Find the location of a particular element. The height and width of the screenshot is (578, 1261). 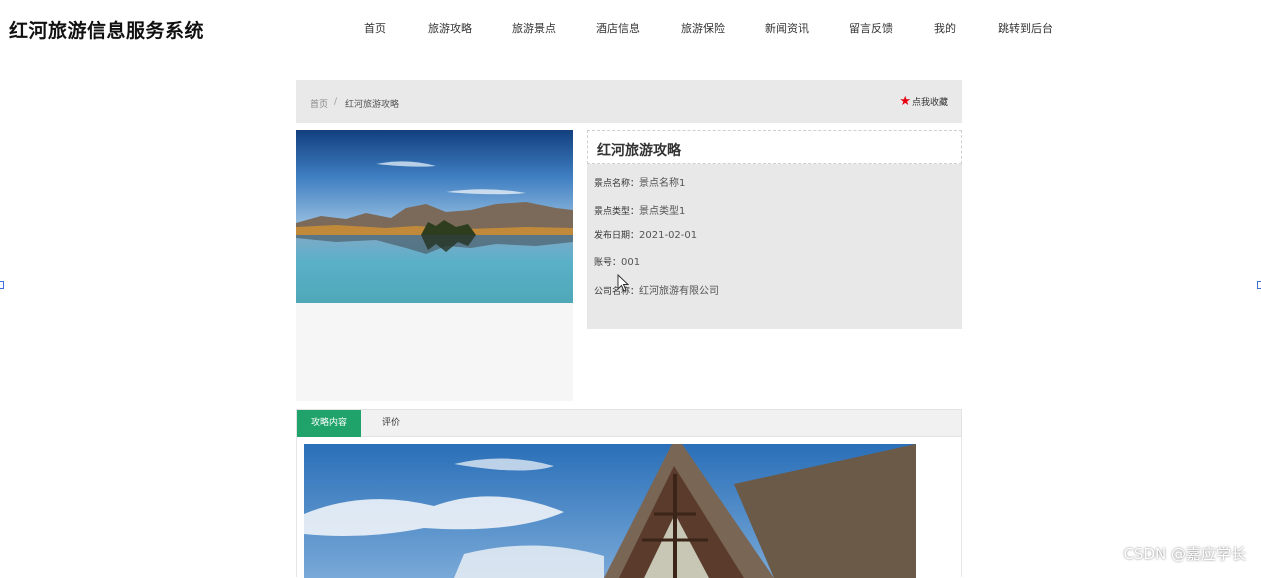

nav-item-mine: 我的 is located at coordinates (945, 28).